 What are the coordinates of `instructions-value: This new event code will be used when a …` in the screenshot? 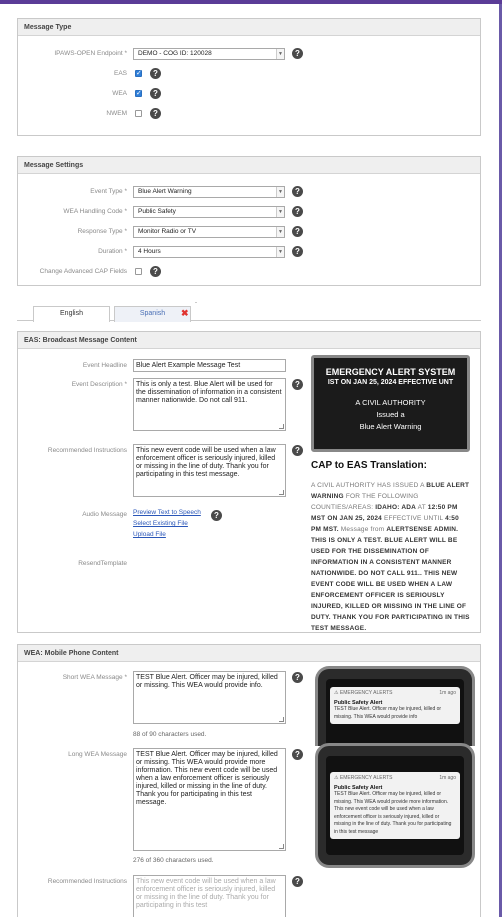 It's located at (206, 462).